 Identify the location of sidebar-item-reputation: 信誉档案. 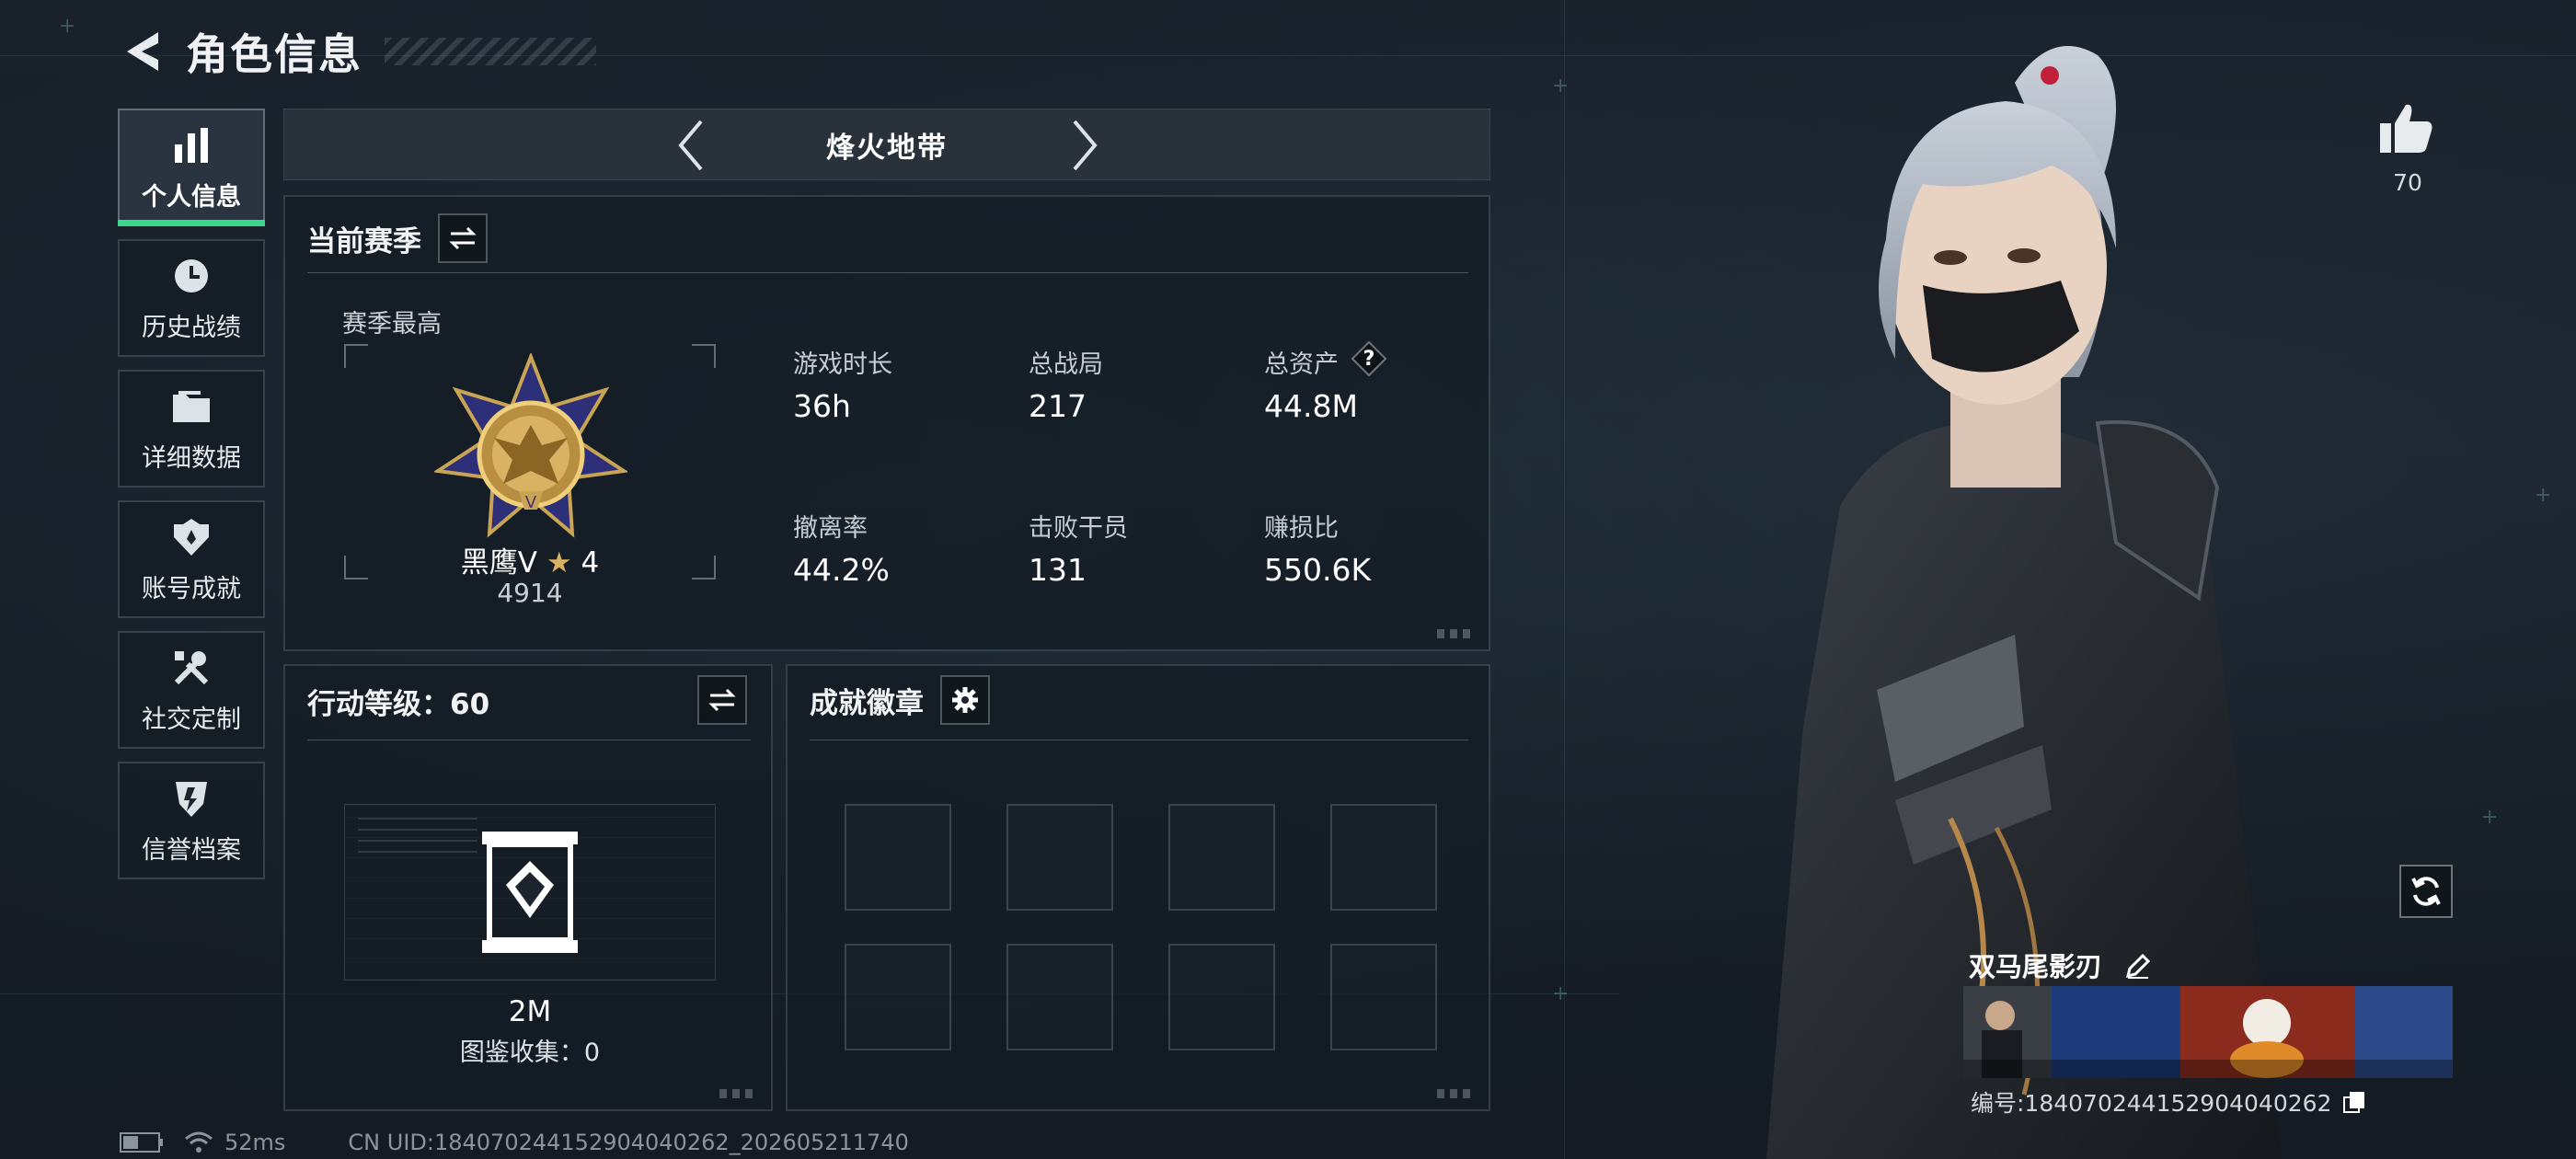
(191, 820).